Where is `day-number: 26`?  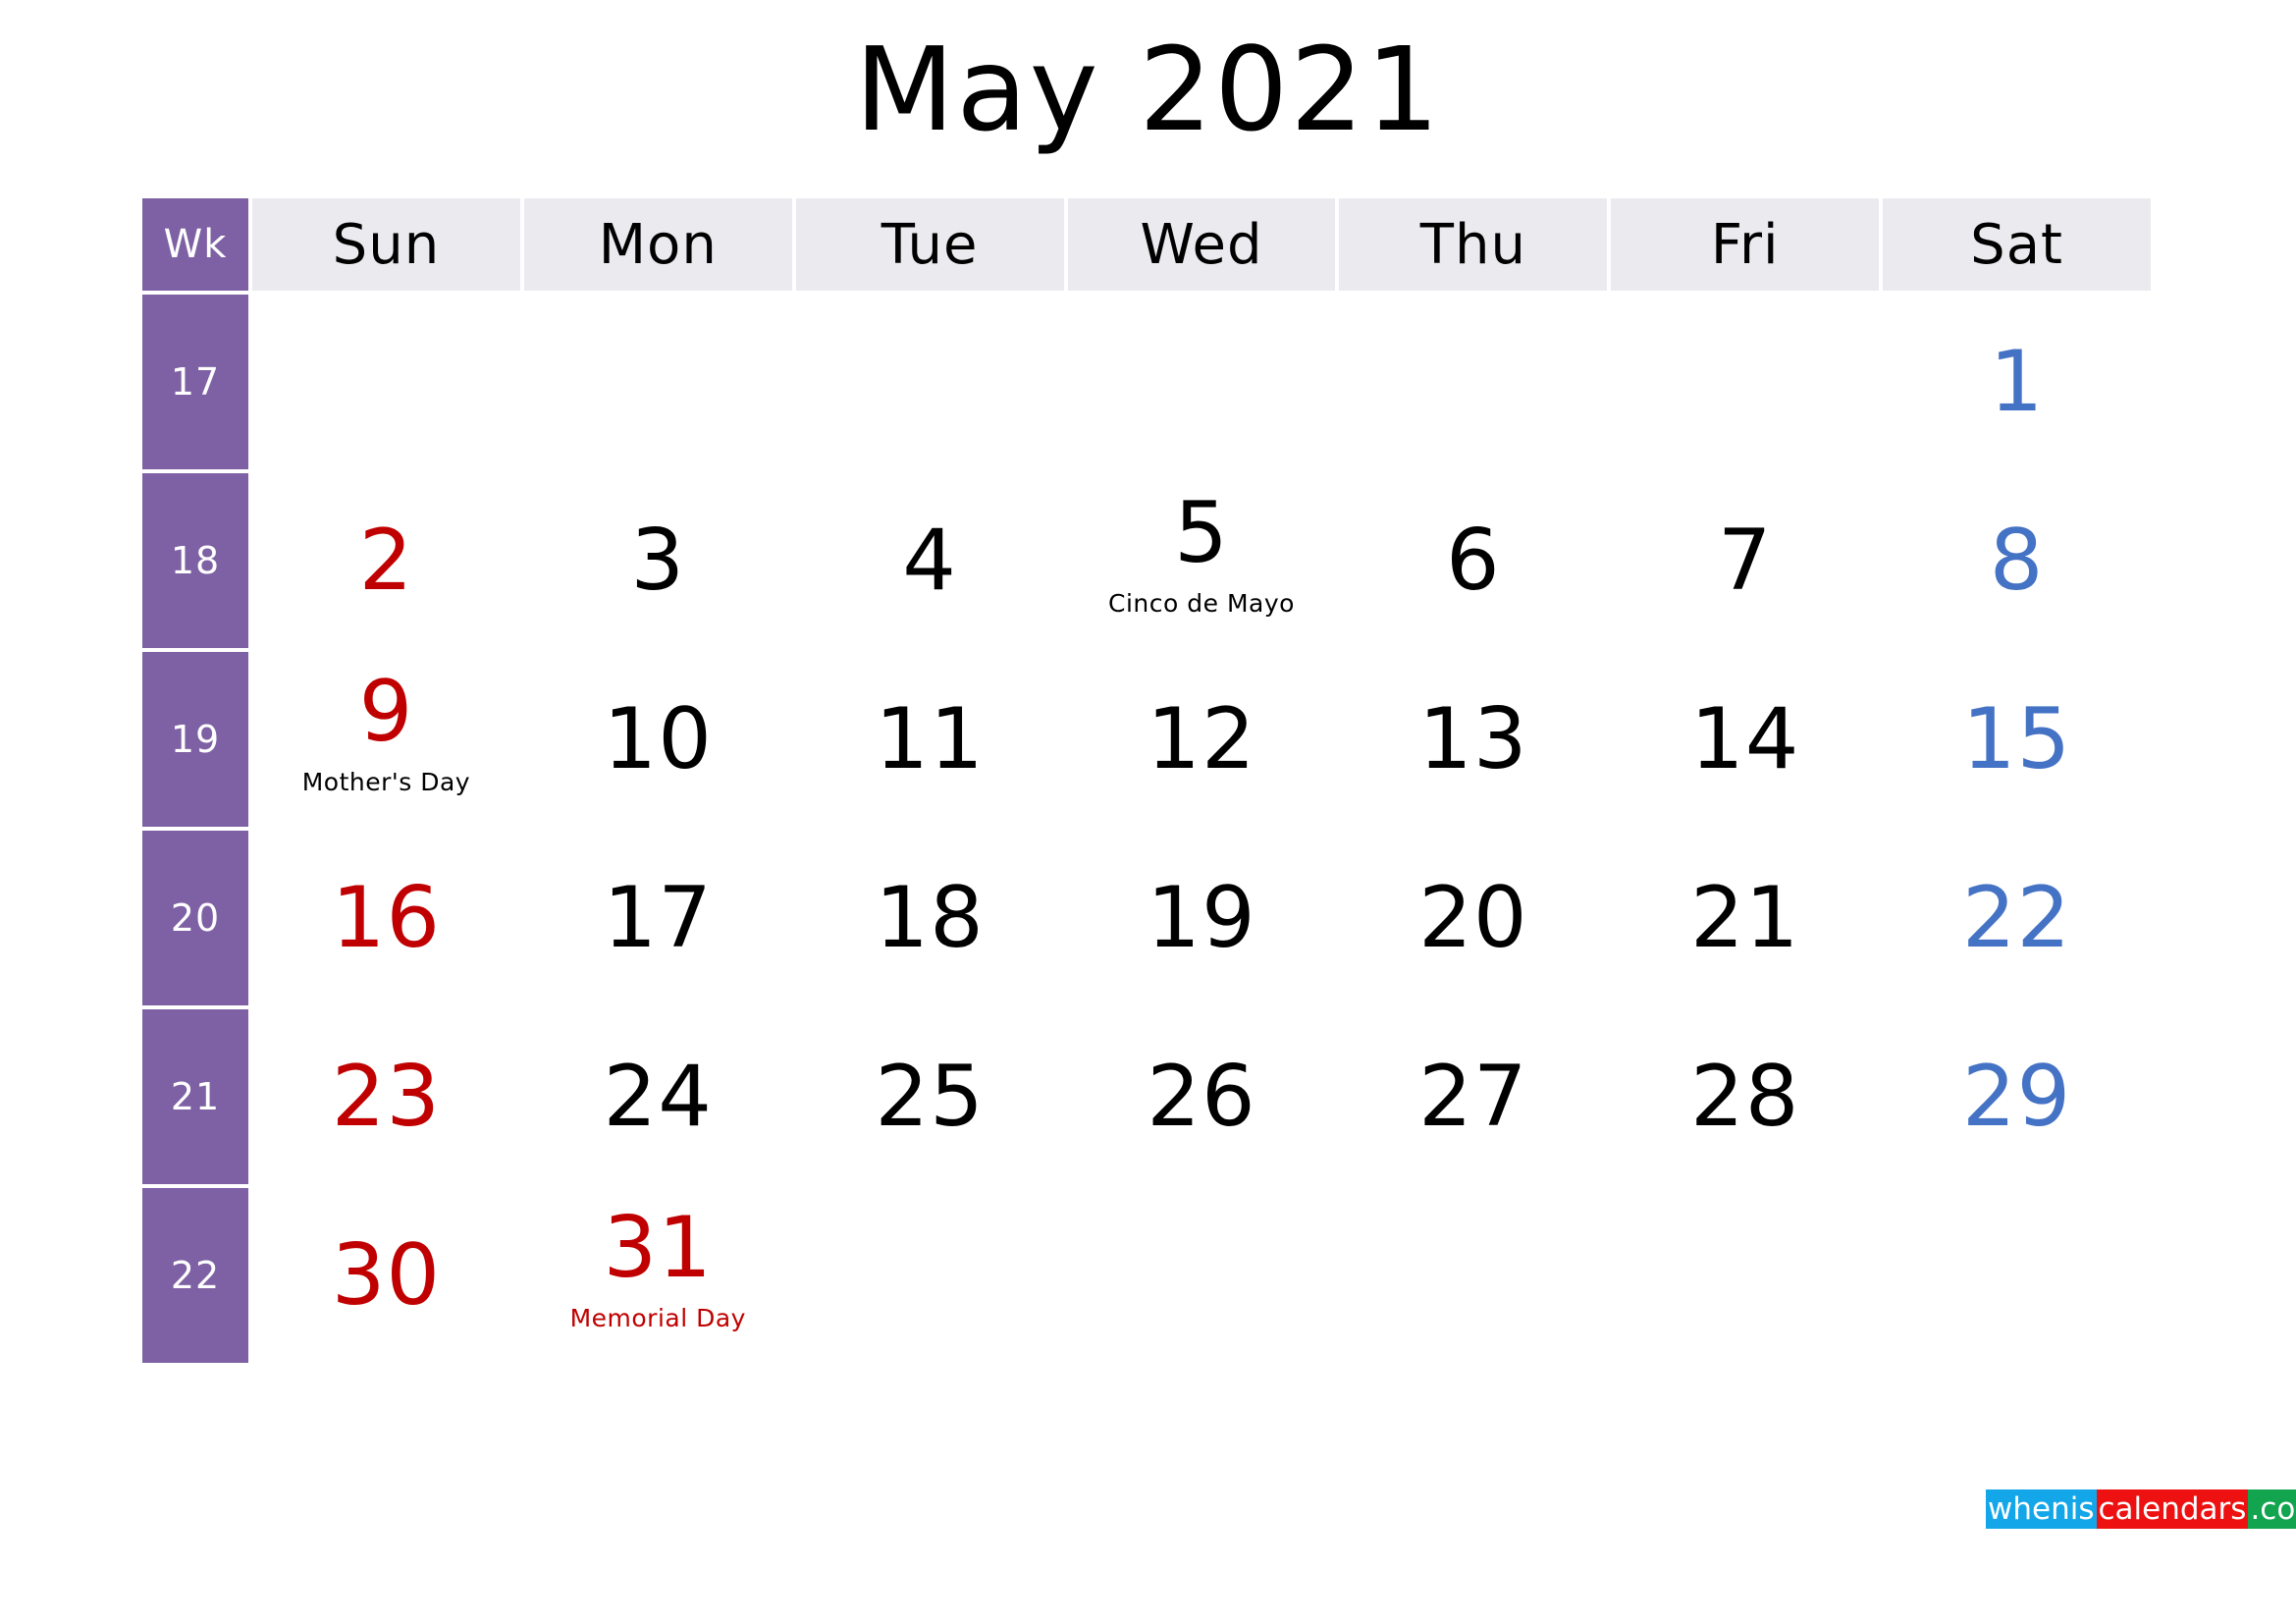
day-number: 26 is located at coordinates (1201, 1097).